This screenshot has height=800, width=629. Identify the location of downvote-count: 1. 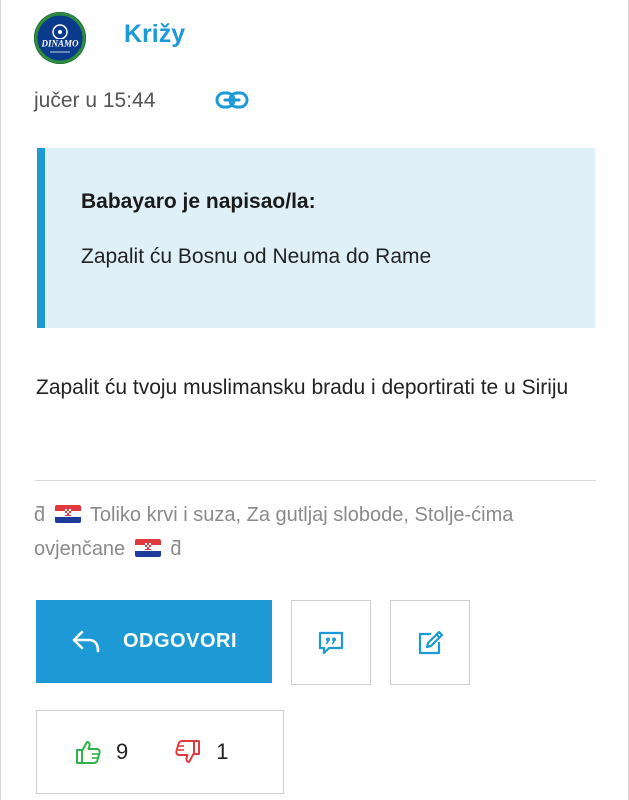
(222, 751).